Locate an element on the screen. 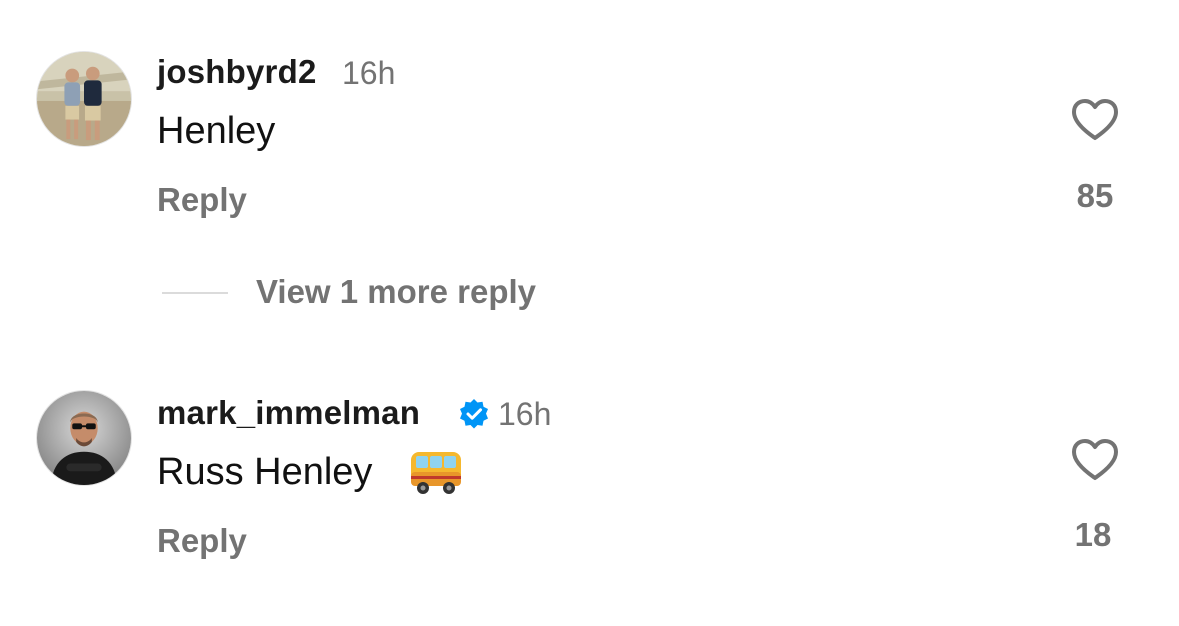 The width and height of the screenshot is (1179, 626). comment-text: Russ Henley is located at coordinates (265, 472).